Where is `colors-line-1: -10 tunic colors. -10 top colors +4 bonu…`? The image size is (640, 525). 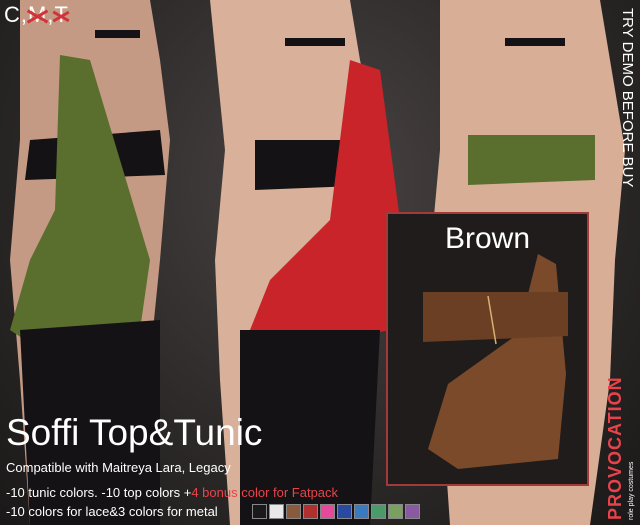
colors-line-1: -10 tunic colors. -10 top colors +4 bonu… is located at coordinates (172, 492).